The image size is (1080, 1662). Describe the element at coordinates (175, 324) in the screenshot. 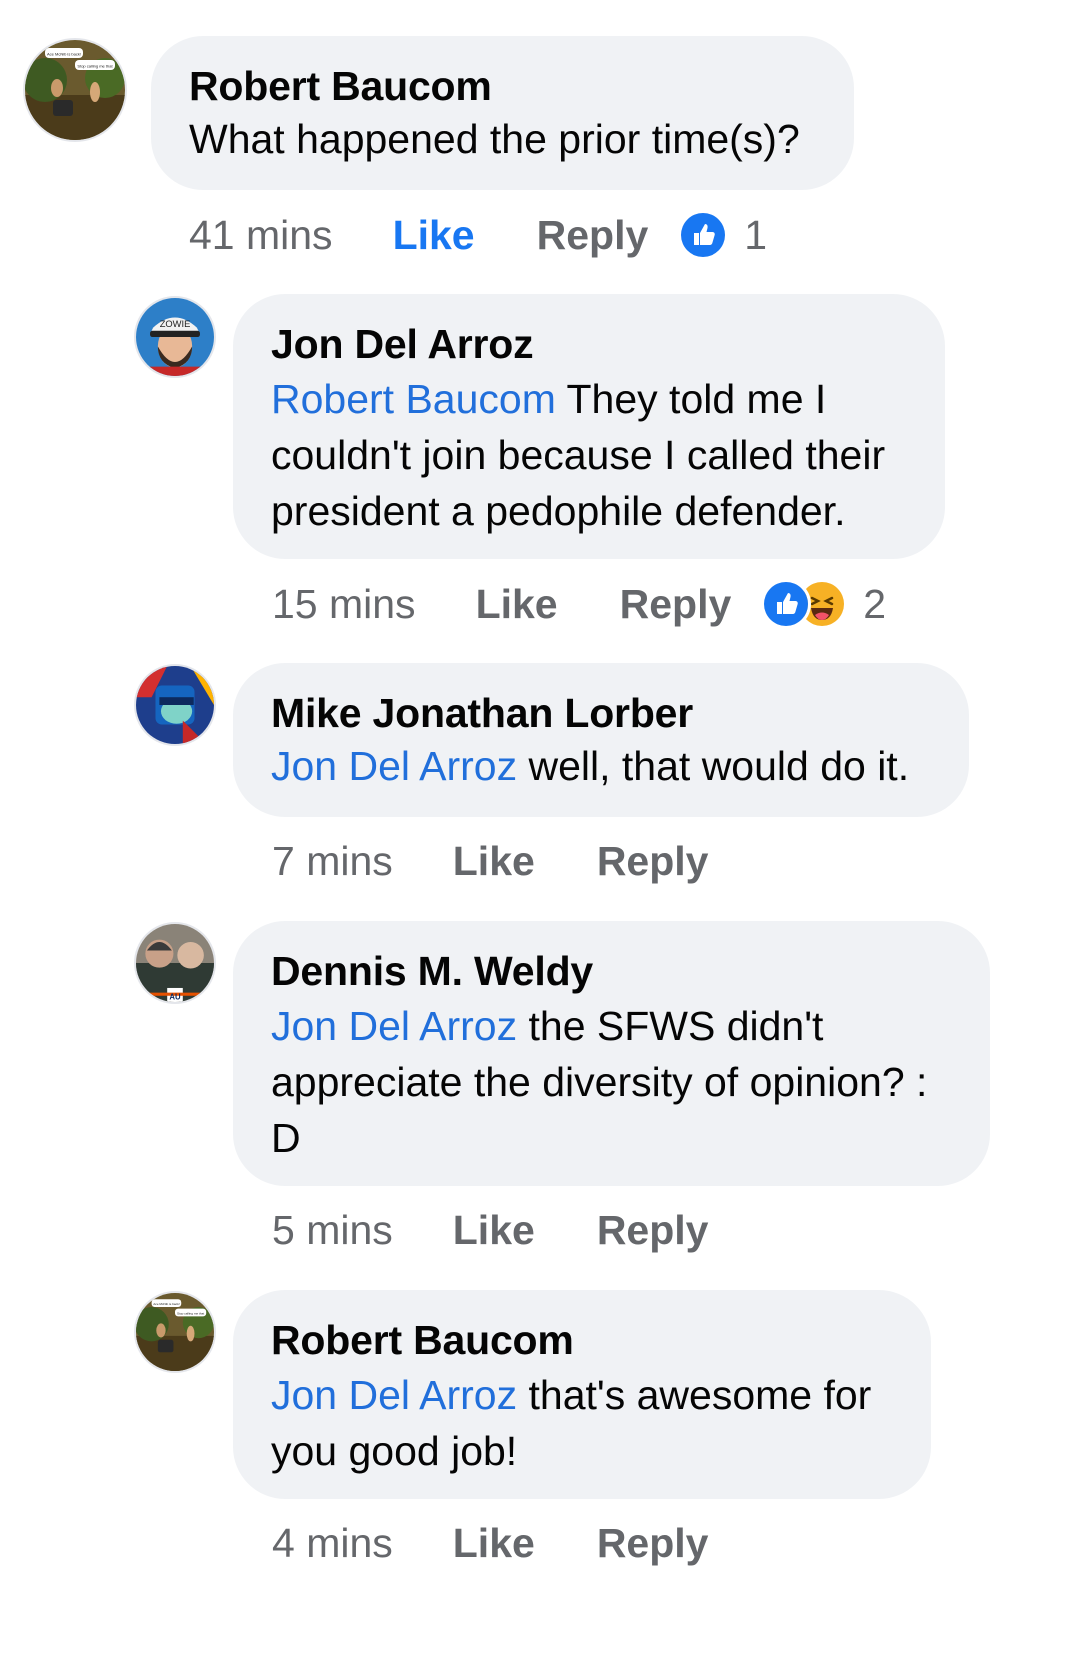

I see `svg-text: ZOWIE` at that location.